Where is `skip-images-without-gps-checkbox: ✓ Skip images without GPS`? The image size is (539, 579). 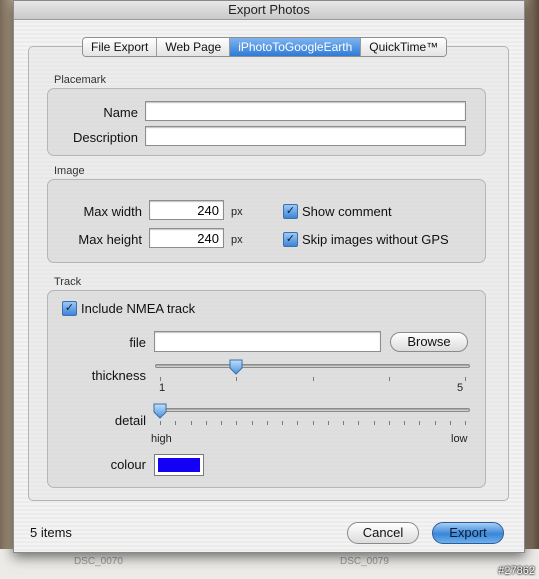
skip-images-without-gps-checkbox: ✓ Skip images without GPS is located at coordinates (366, 239).